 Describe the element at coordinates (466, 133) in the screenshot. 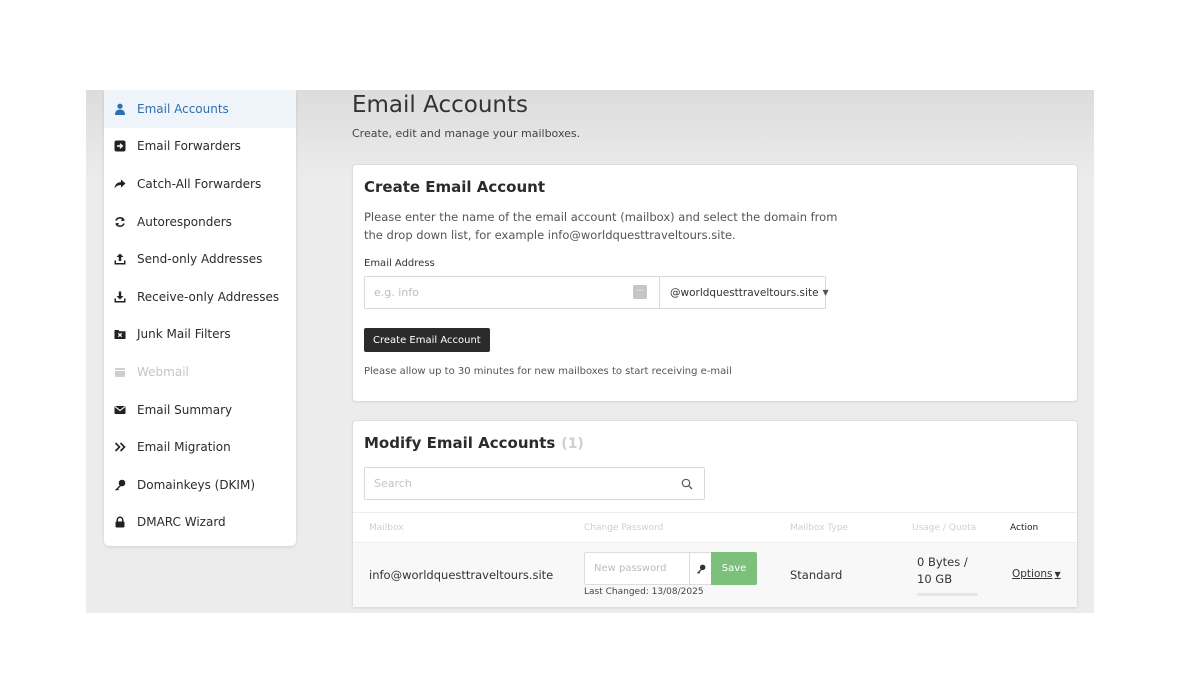

I see `page-subtitle: Create, edit and manage your mailboxes.` at that location.